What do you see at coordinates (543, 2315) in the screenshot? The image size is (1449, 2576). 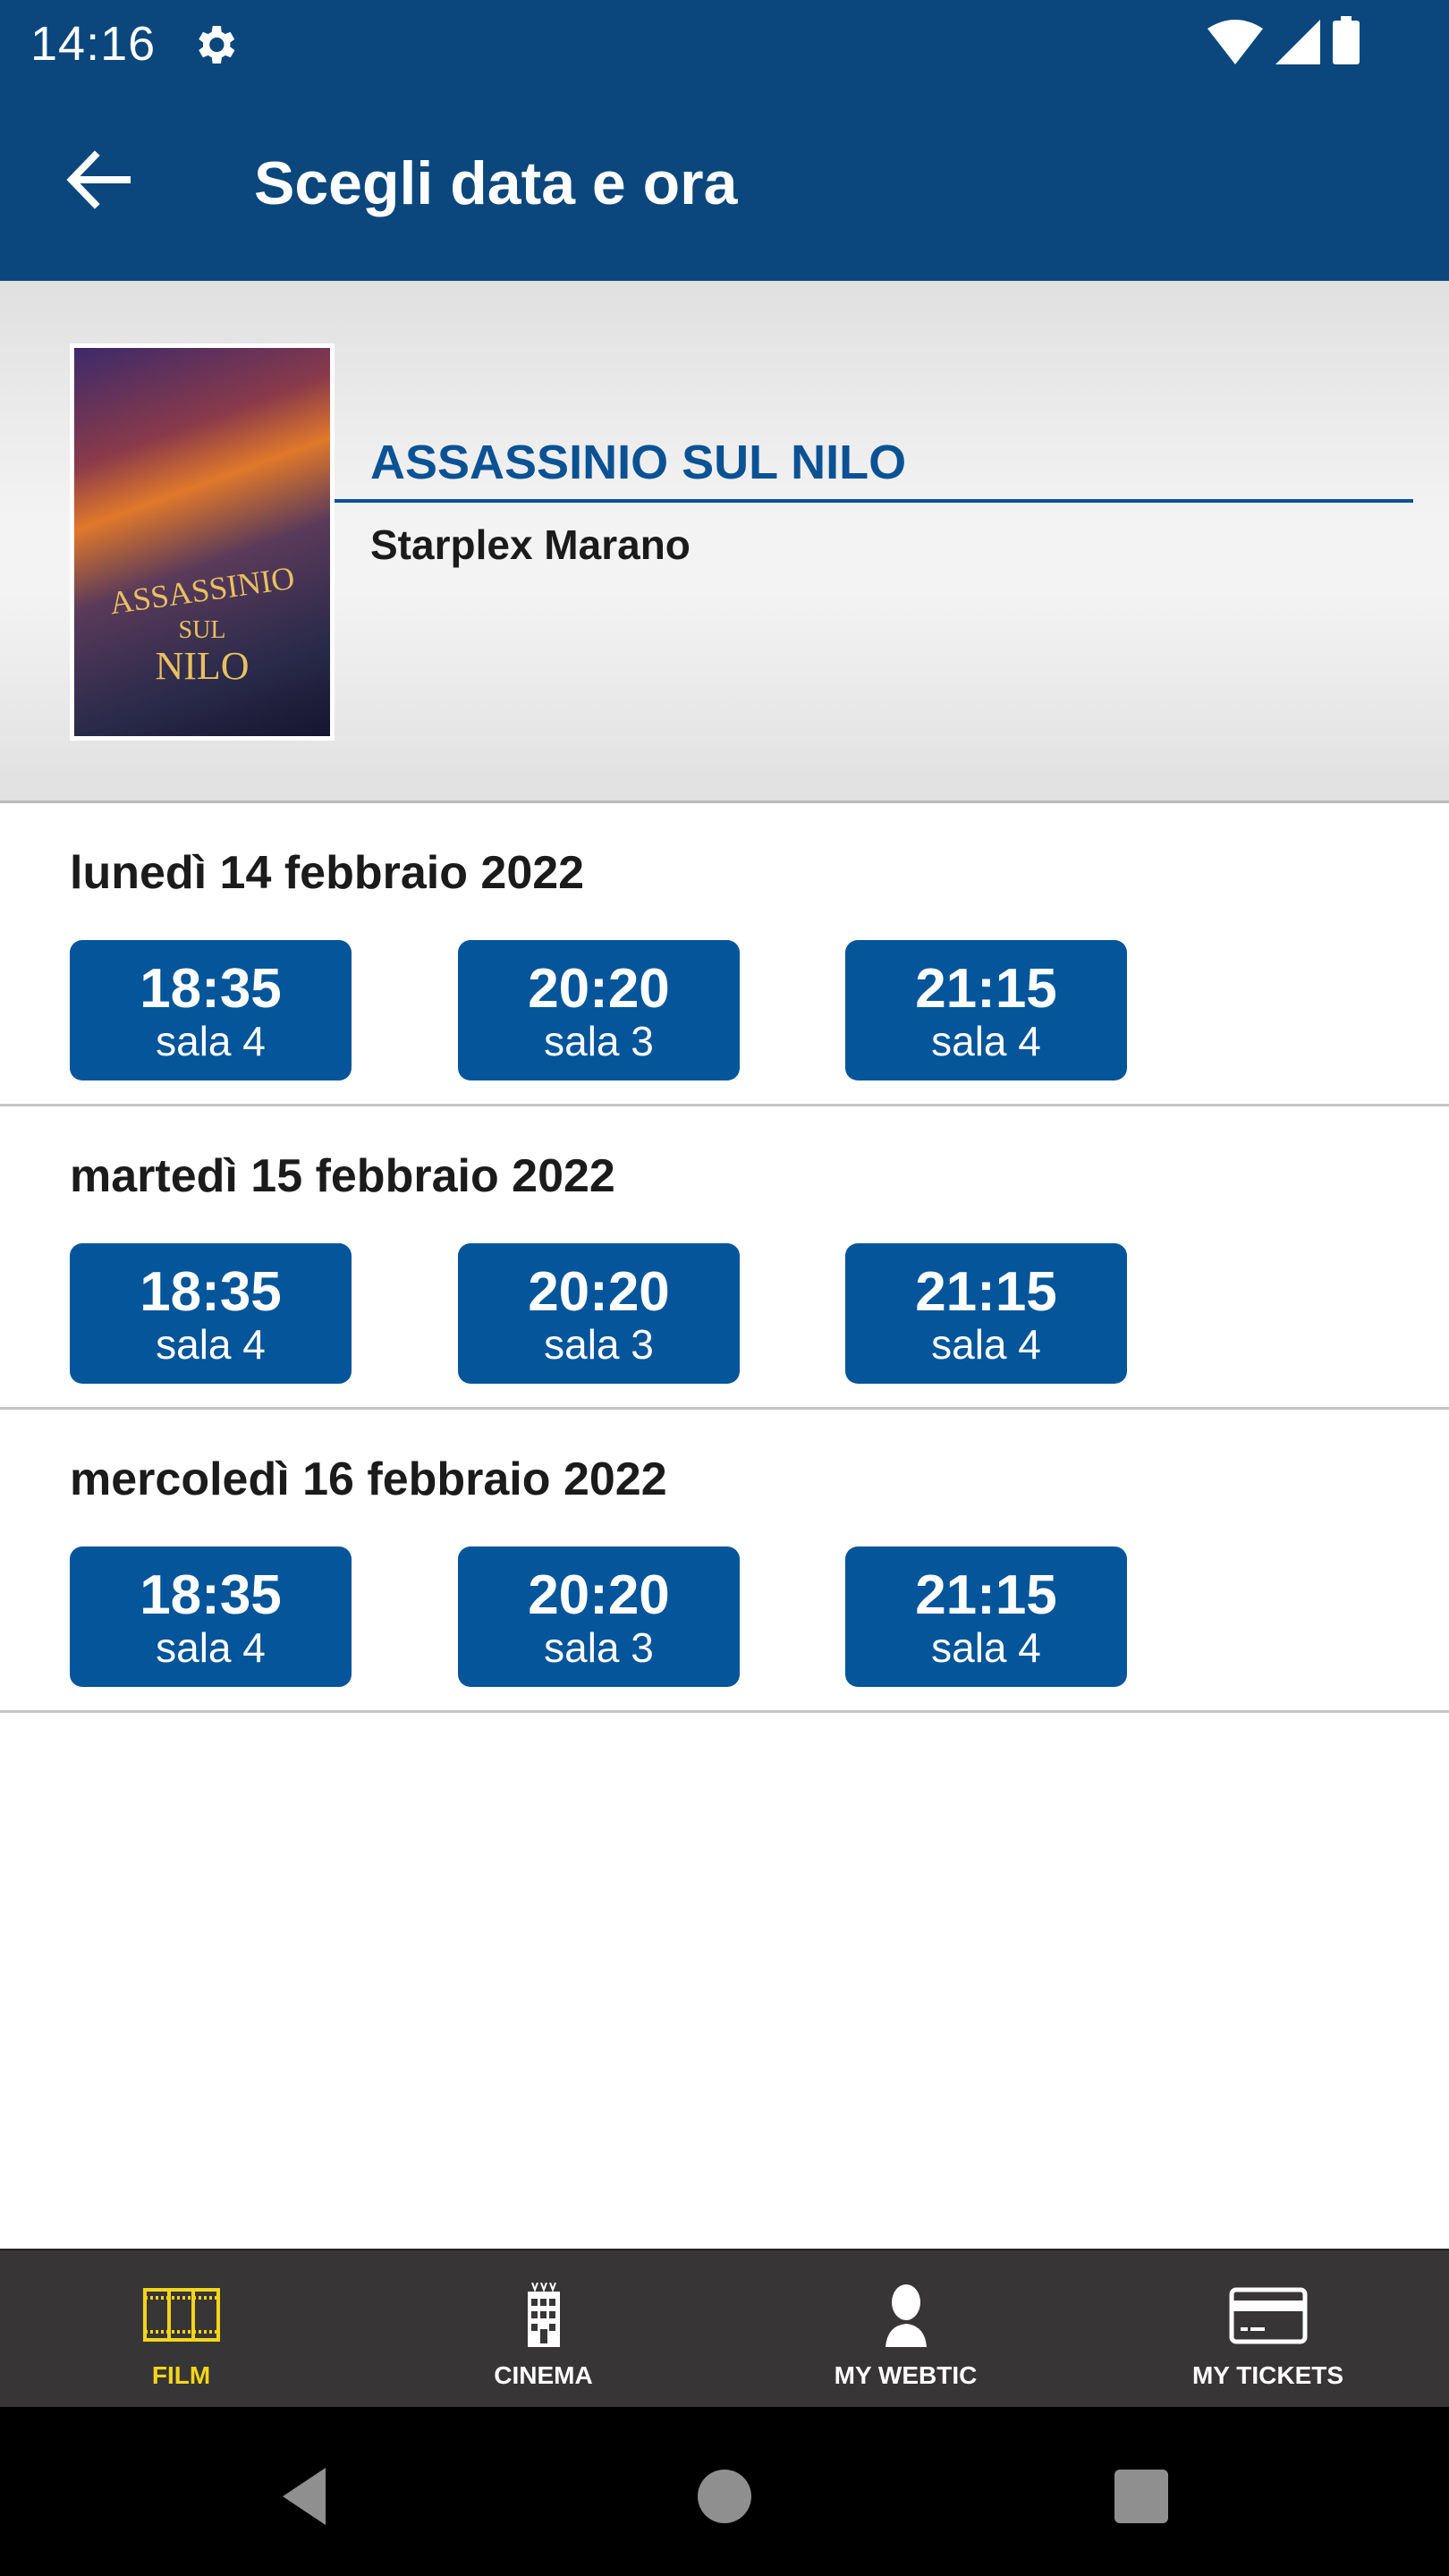 I see `building-icon` at bounding box center [543, 2315].